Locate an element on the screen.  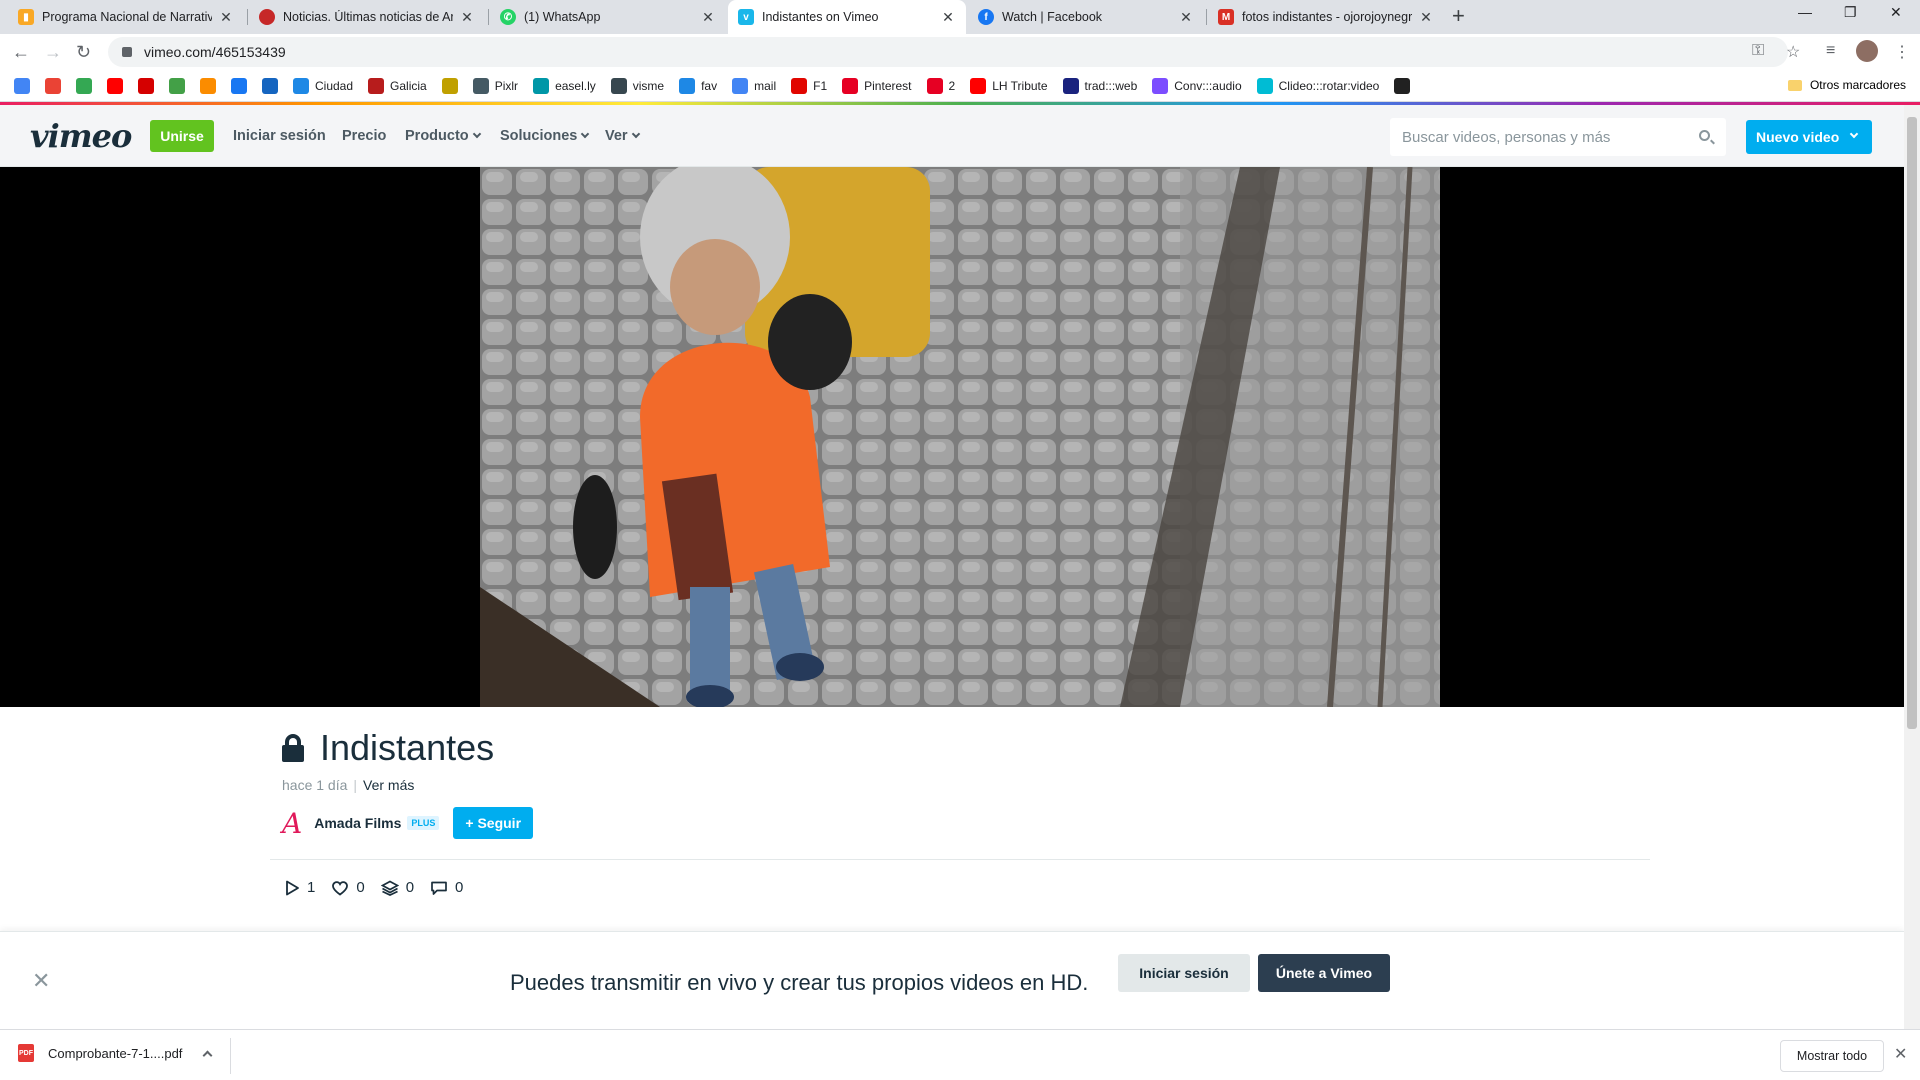
visme-icon is located at coordinates (618, 85).